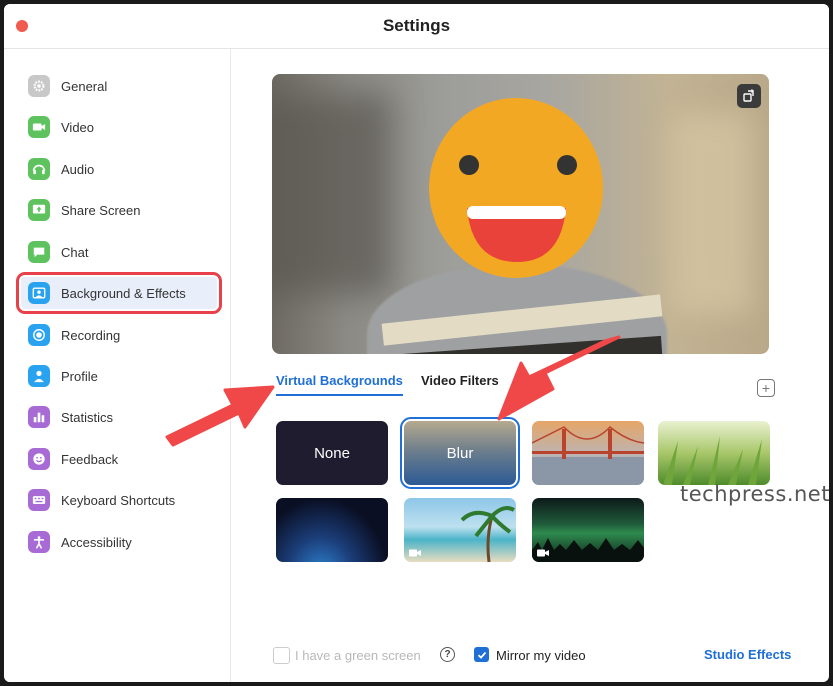 Image resolution: width=833 pixels, height=686 pixels. What do you see at coordinates (516, 188) in the screenshot?
I see `smiley-face-icon` at bounding box center [516, 188].